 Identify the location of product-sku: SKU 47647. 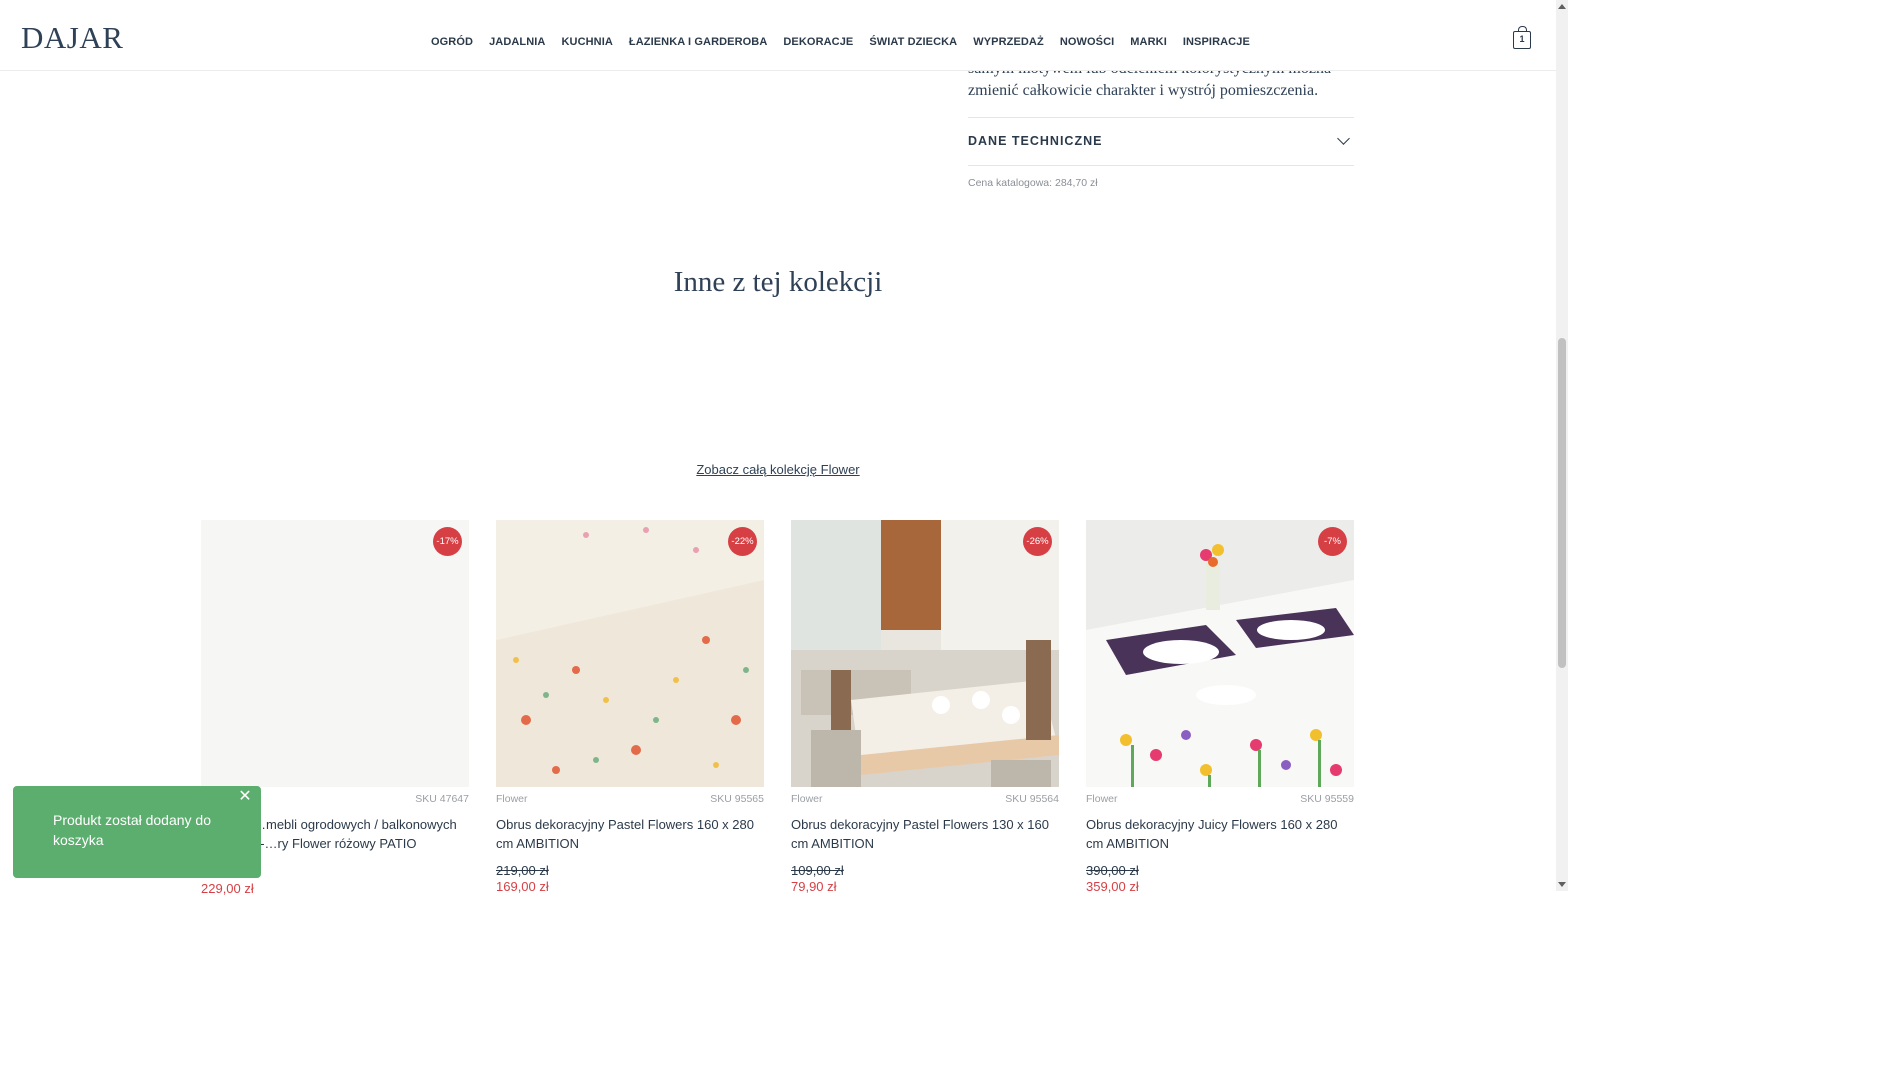
(442, 799).